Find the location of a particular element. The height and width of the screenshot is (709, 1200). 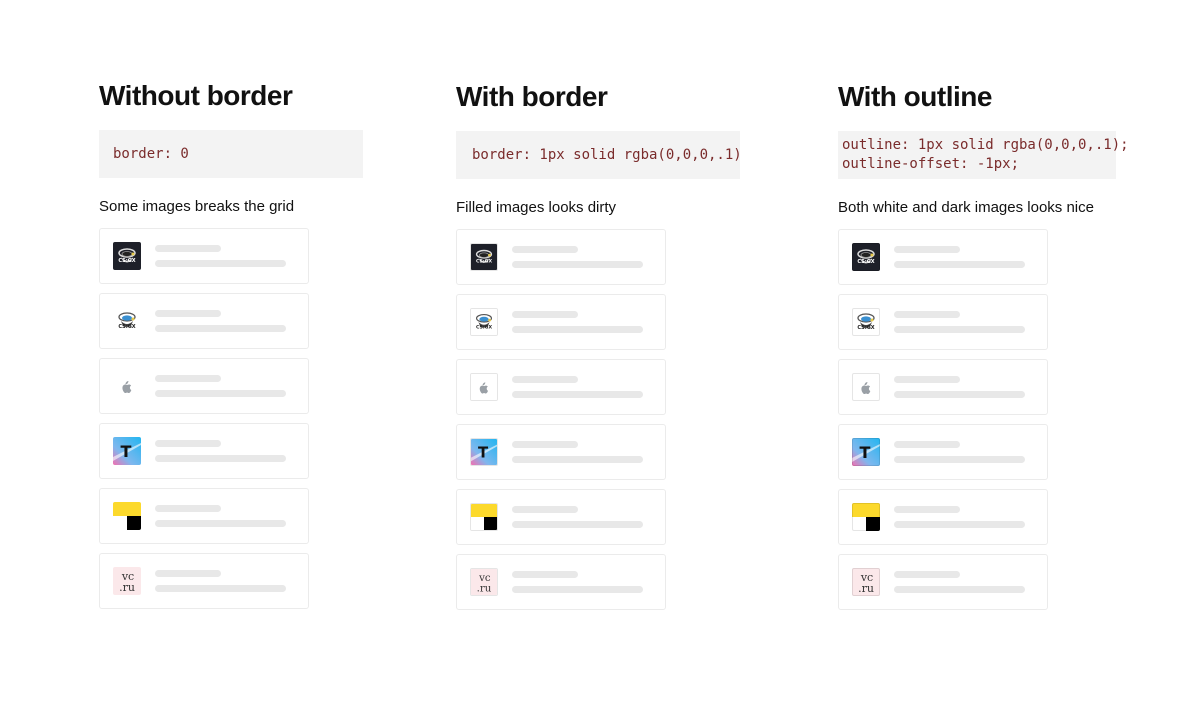

code-snippet: border: 0 is located at coordinates (231, 154).